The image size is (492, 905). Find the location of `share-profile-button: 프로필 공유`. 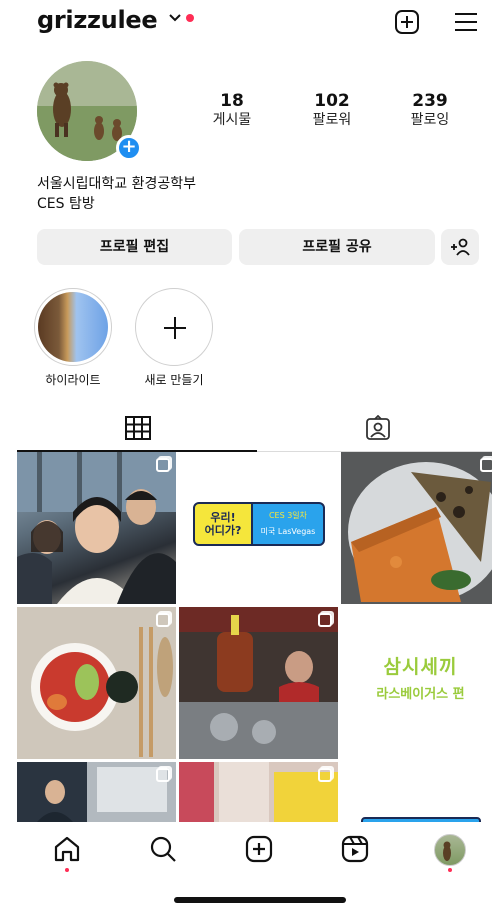

share-profile-button: 프로필 공유 is located at coordinates (337, 247).